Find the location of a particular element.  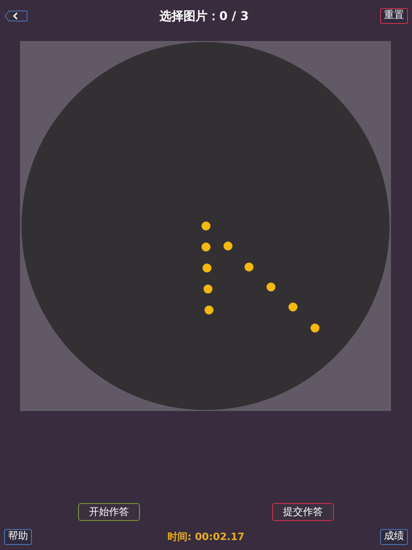

page-title: 选择图片：0 / 3 is located at coordinates (204, 16).